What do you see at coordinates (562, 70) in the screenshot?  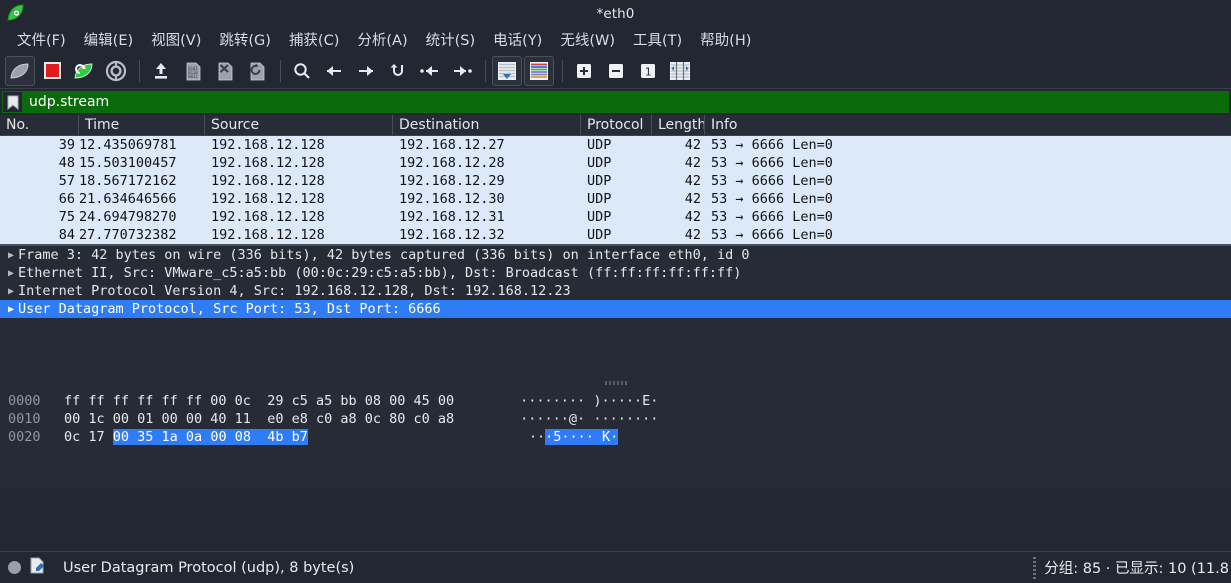 I see `toolbar-separator` at bounding box center [562, 70].